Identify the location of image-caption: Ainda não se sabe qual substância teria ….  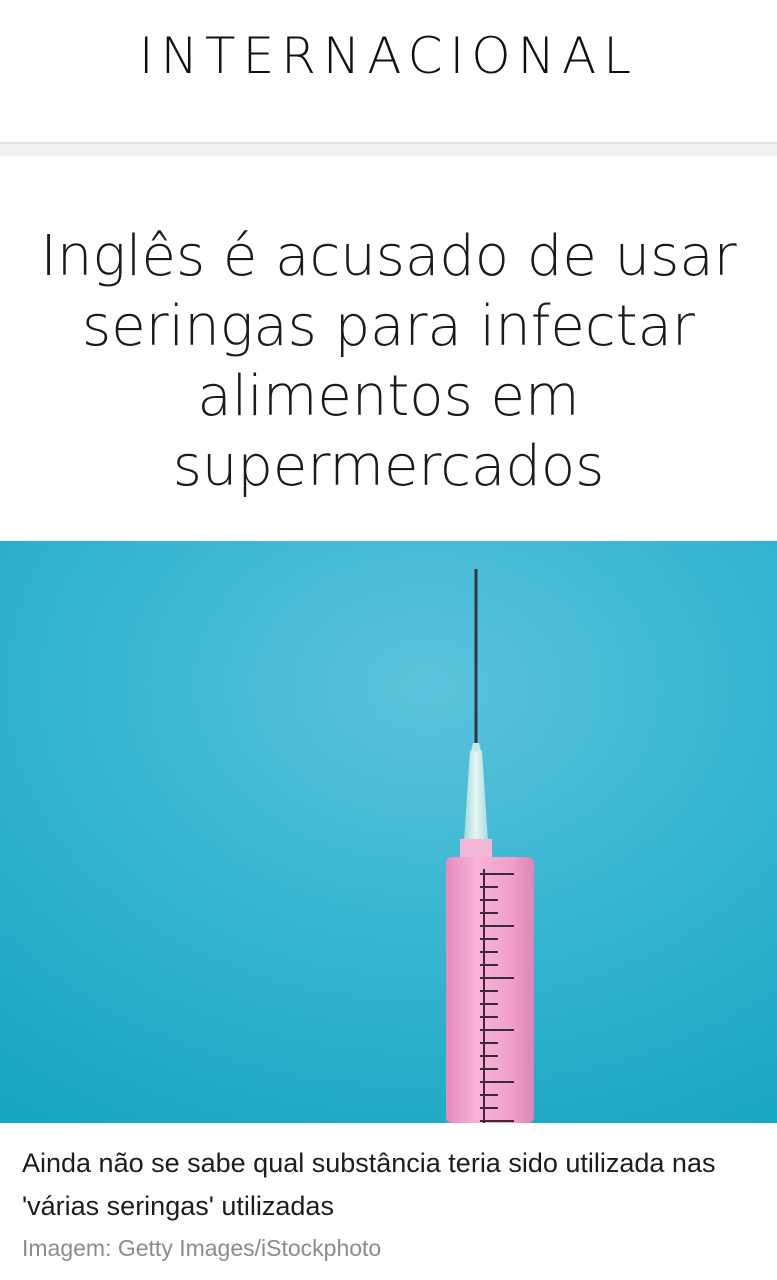
(369, 1184).